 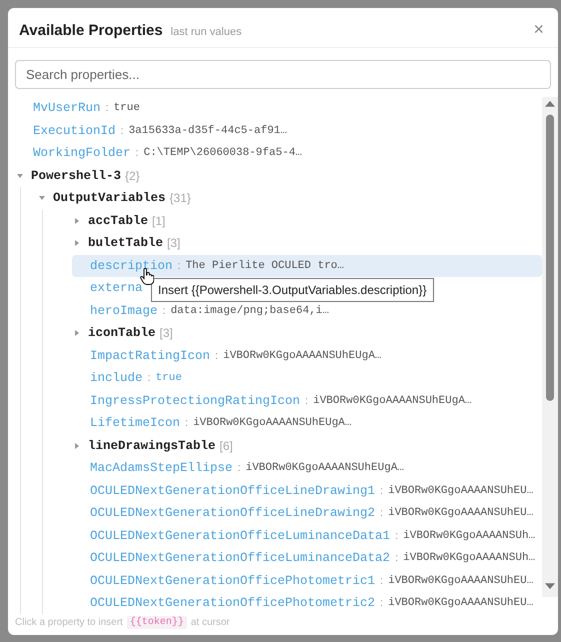 I want to click on tree-group-label: accTable, so click(x=118, y=221).